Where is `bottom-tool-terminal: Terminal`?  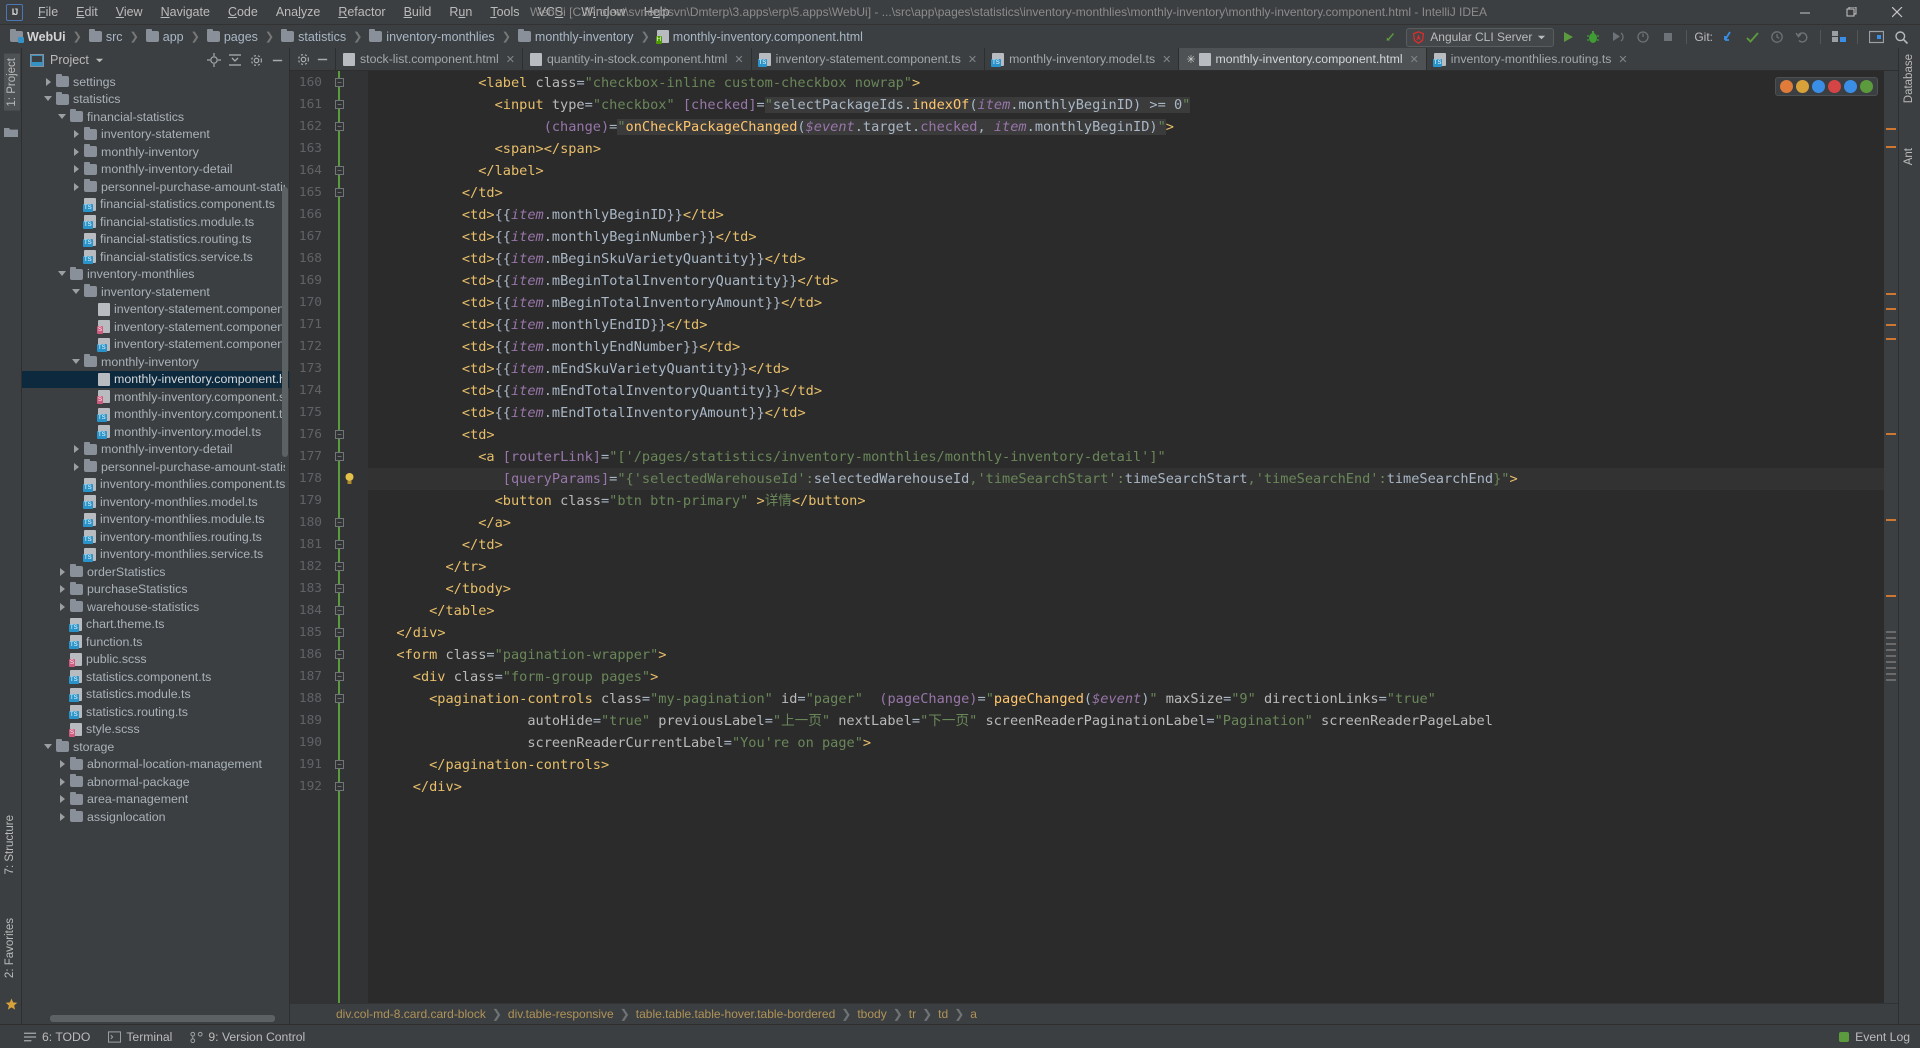 bottom-tool-terminal: Terminal is located at coordinates (140, 1037).